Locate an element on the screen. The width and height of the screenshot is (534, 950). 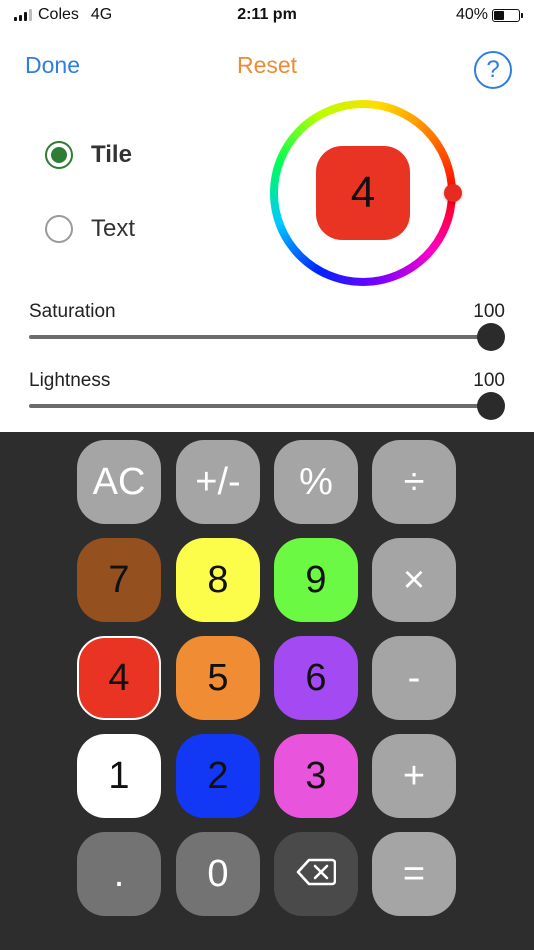
question-icon: ? is located at coordinates (493, 69).